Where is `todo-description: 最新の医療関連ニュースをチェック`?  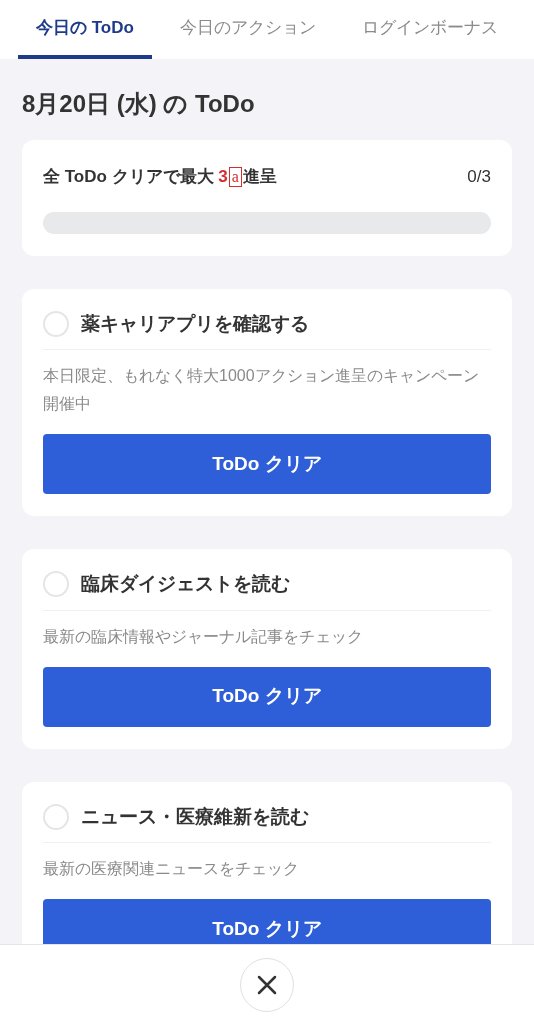
todo-description: 最新の医療関連ニュースをチェック is located at coordinates (171, 869).